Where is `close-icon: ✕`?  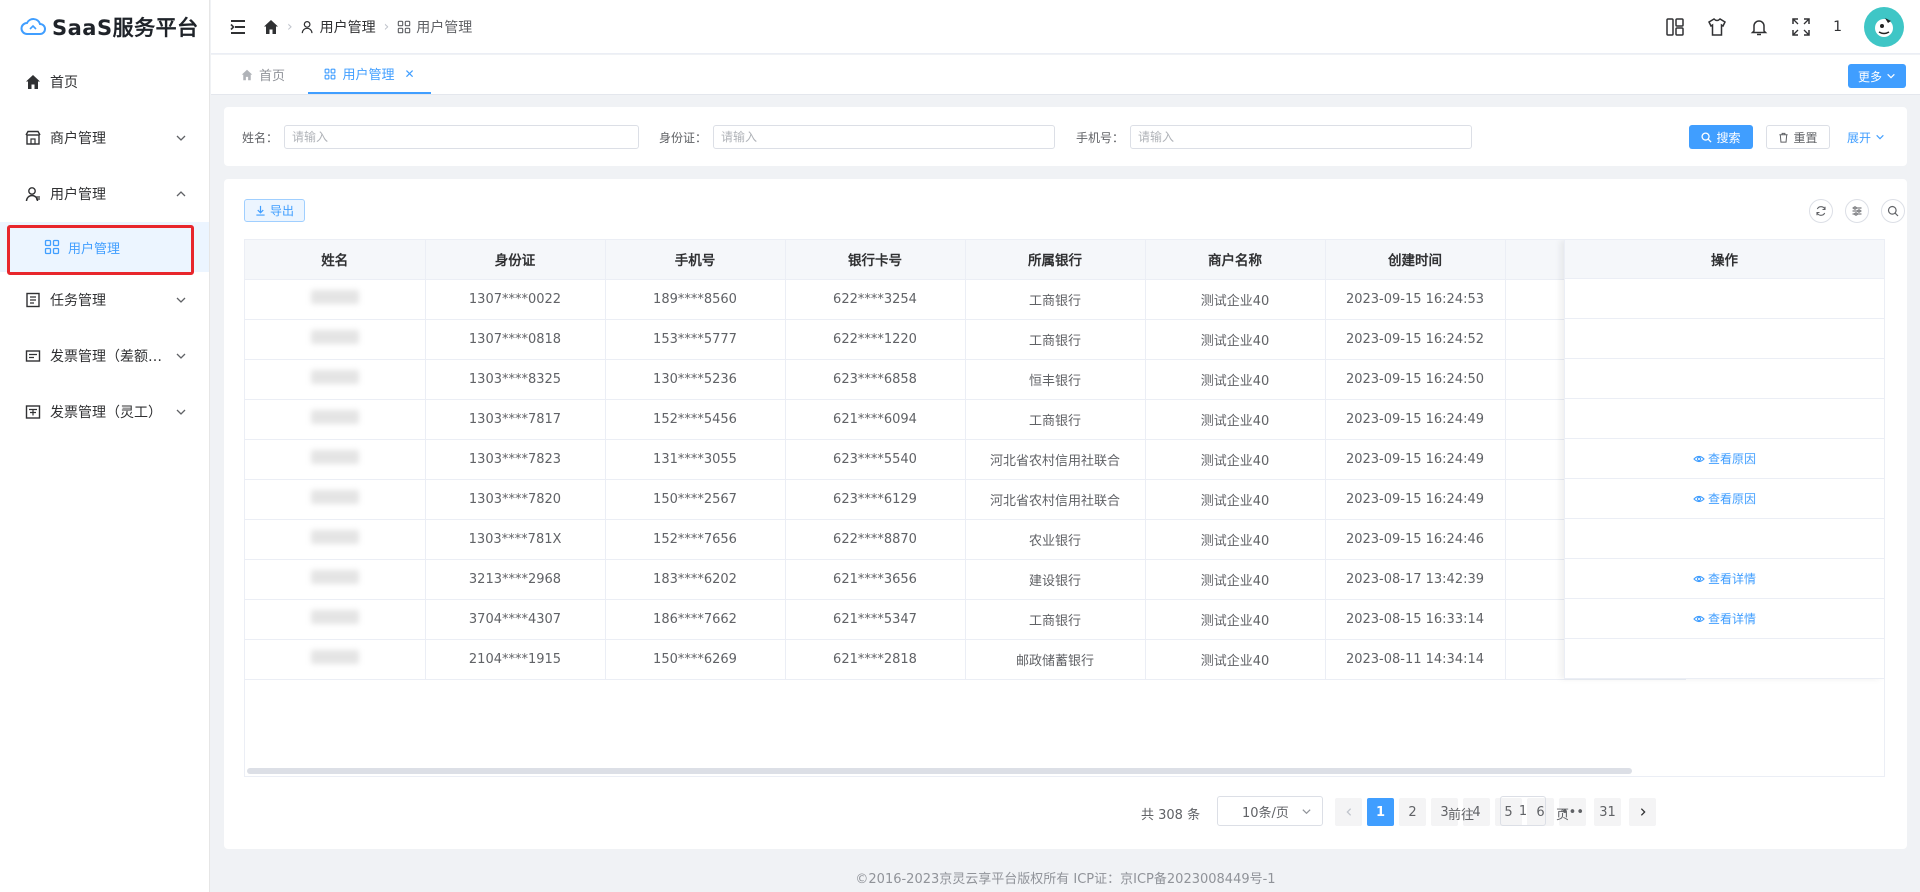 close-icon: ✕ is located at coordinates (409, 74).